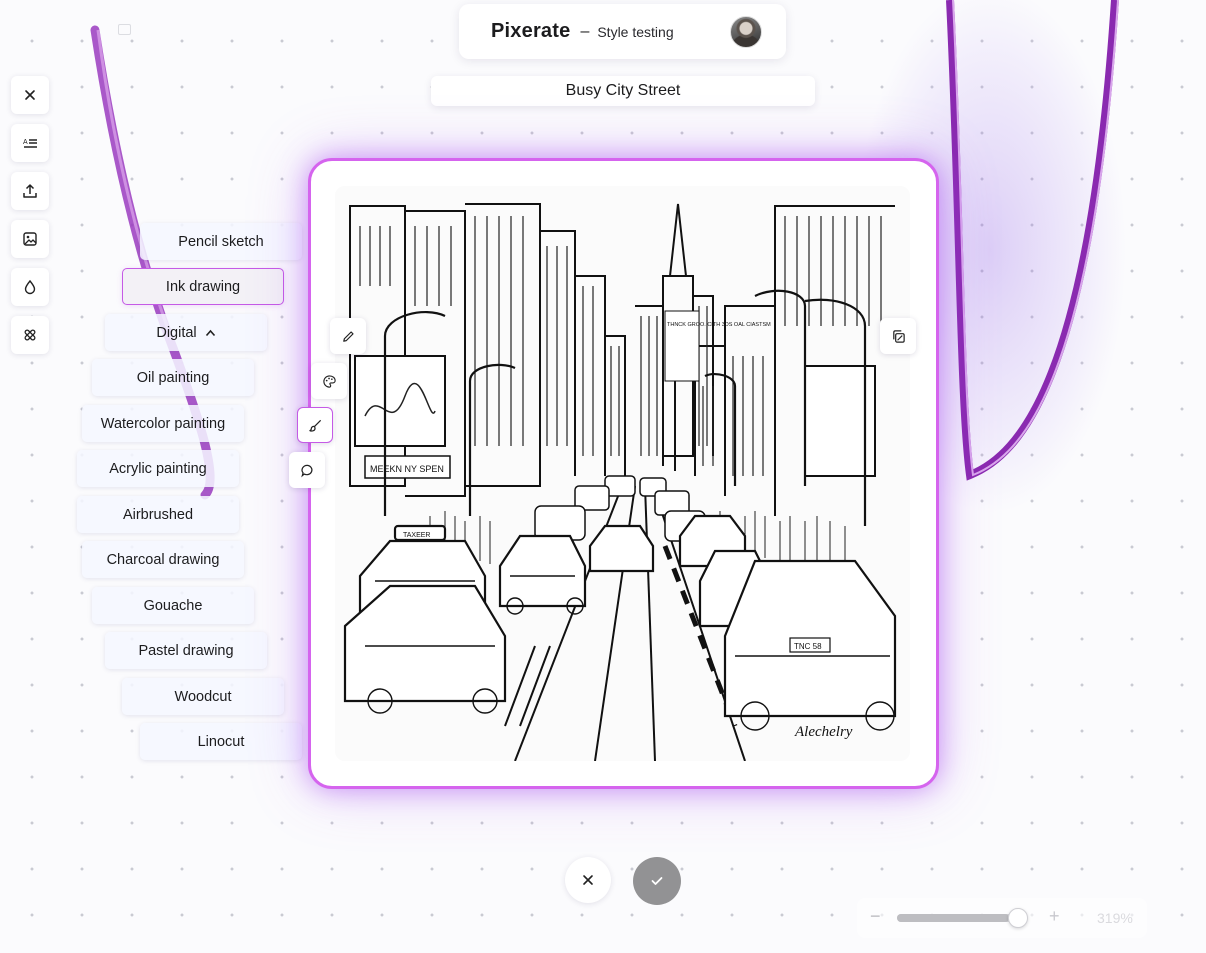 Image resolution: width=1206 pixels, height=953 pixels. Describe the element at coordinates (1032, 240) in the screenshot. I see `purple-curve-decoration` at that location.